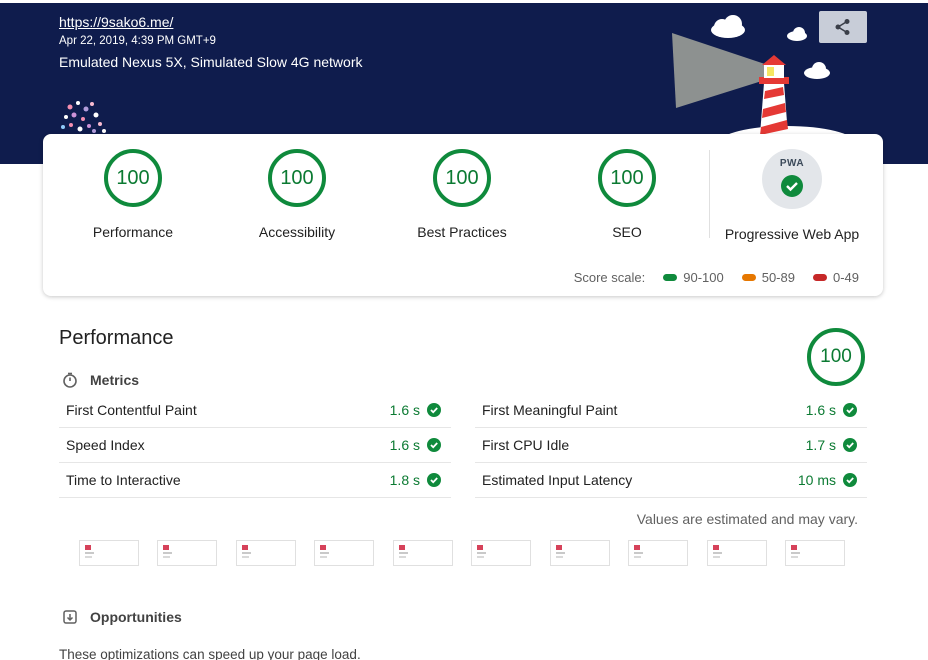 This screenshot has height=660, width=928. Describe the element at coordinates (83, 117) in the screenshot. I see `confetti-icon` at that location.